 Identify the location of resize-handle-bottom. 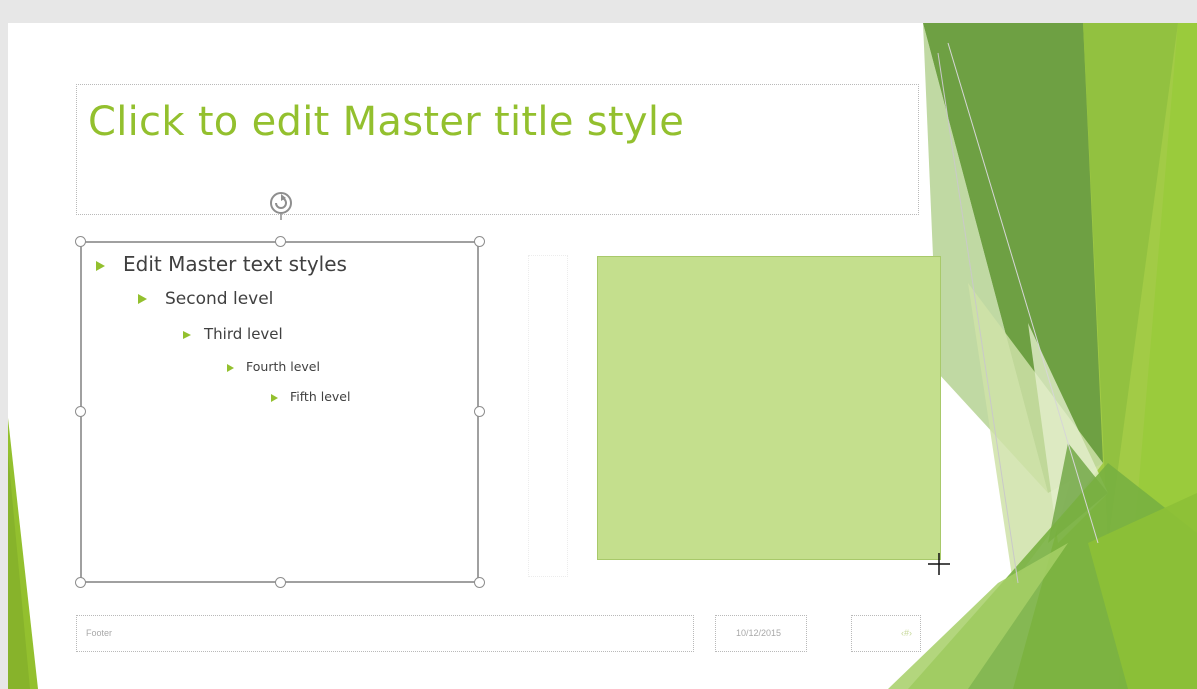
(280, 582).